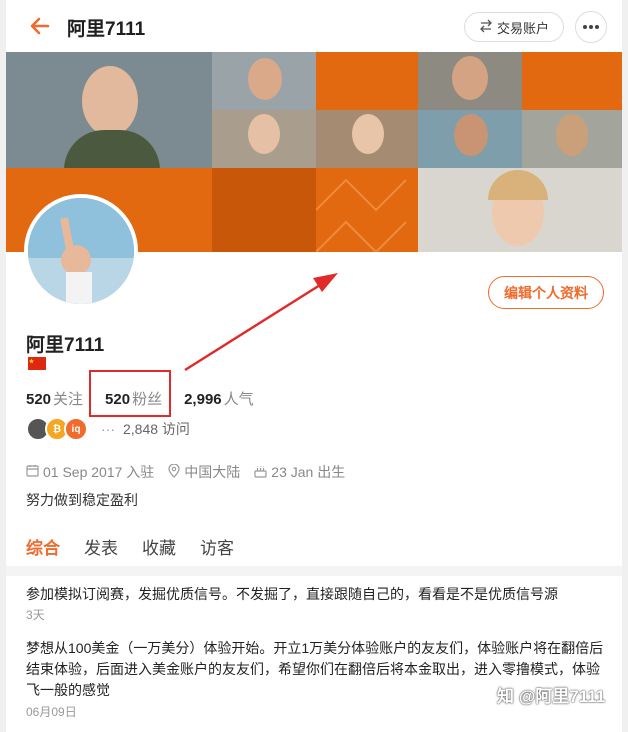 This screenshot has width=628, height=732. I want to click on profile-bio: 努力做到稳定盈利, so click(82, 500).